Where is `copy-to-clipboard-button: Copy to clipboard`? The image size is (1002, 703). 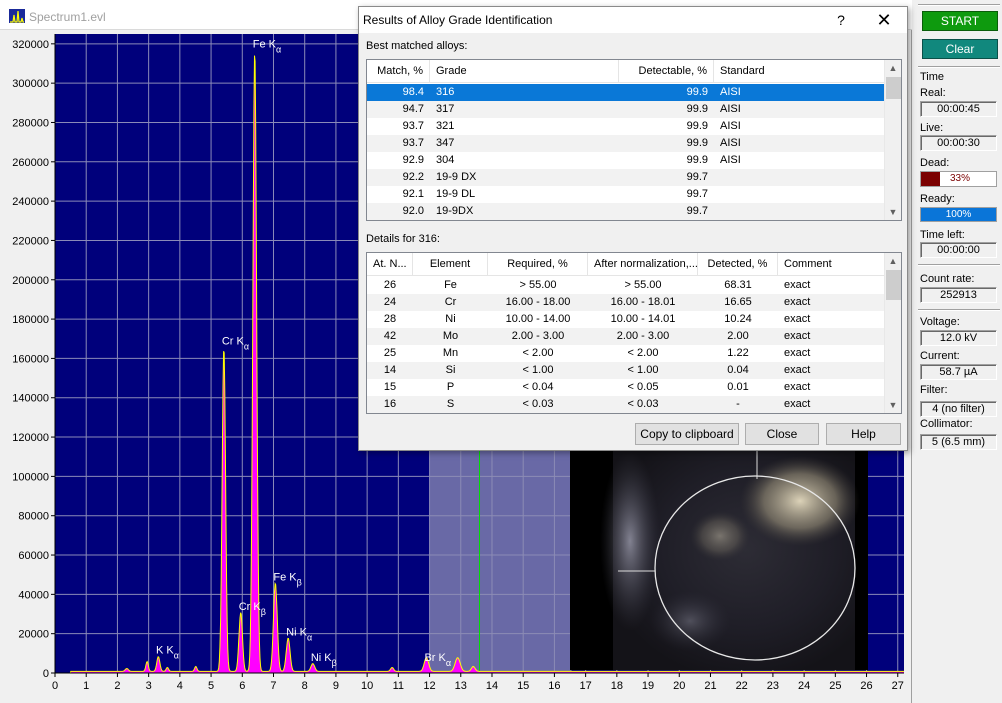
copy-to-clipboard-button: Copy to clipboard is located at coordinates (687, 434).